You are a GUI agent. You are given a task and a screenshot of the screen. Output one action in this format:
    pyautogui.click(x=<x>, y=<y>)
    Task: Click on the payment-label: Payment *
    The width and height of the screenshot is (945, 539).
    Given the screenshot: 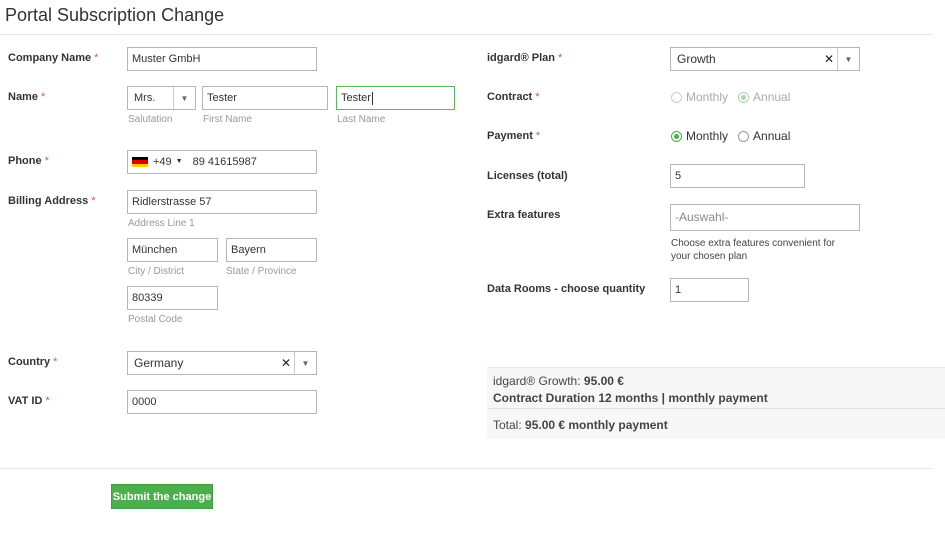 What is the action you would take?
    pyautogui.click(x=514, y=136)
    